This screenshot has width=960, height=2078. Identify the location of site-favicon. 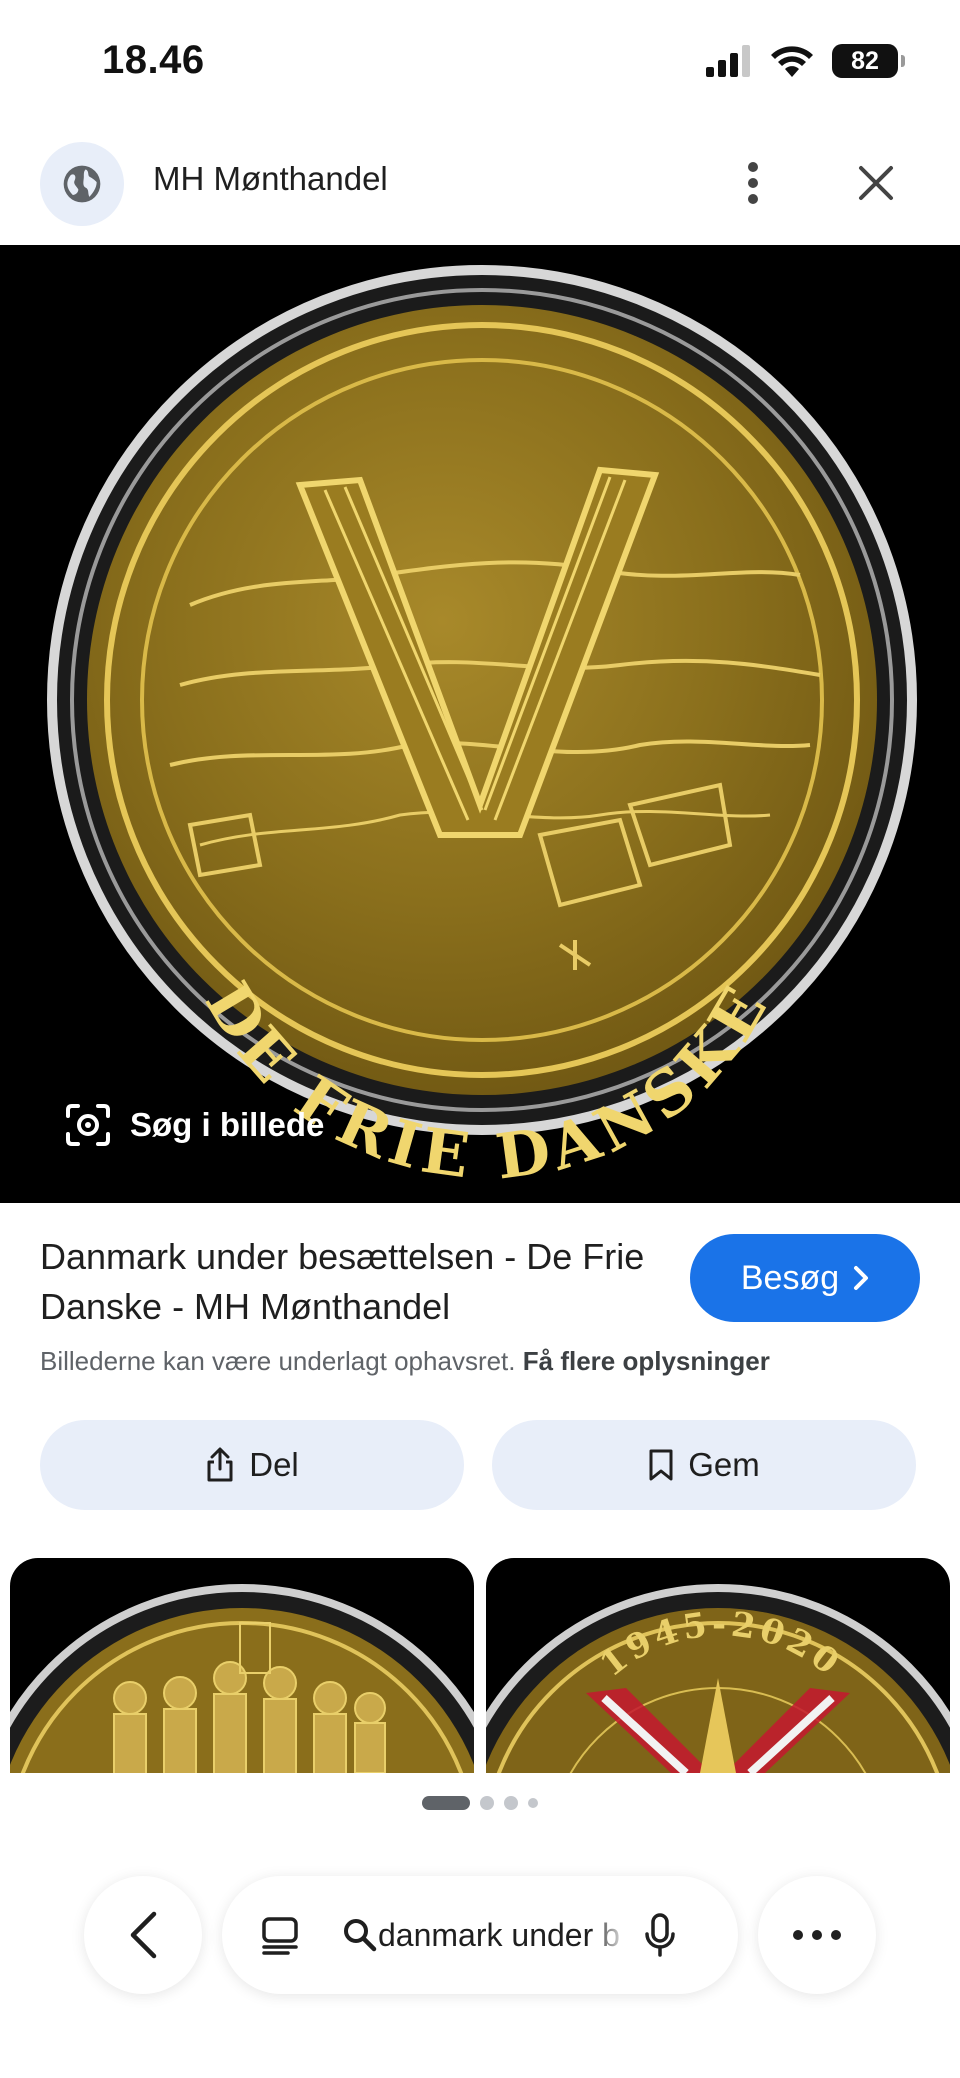
(82, 184).